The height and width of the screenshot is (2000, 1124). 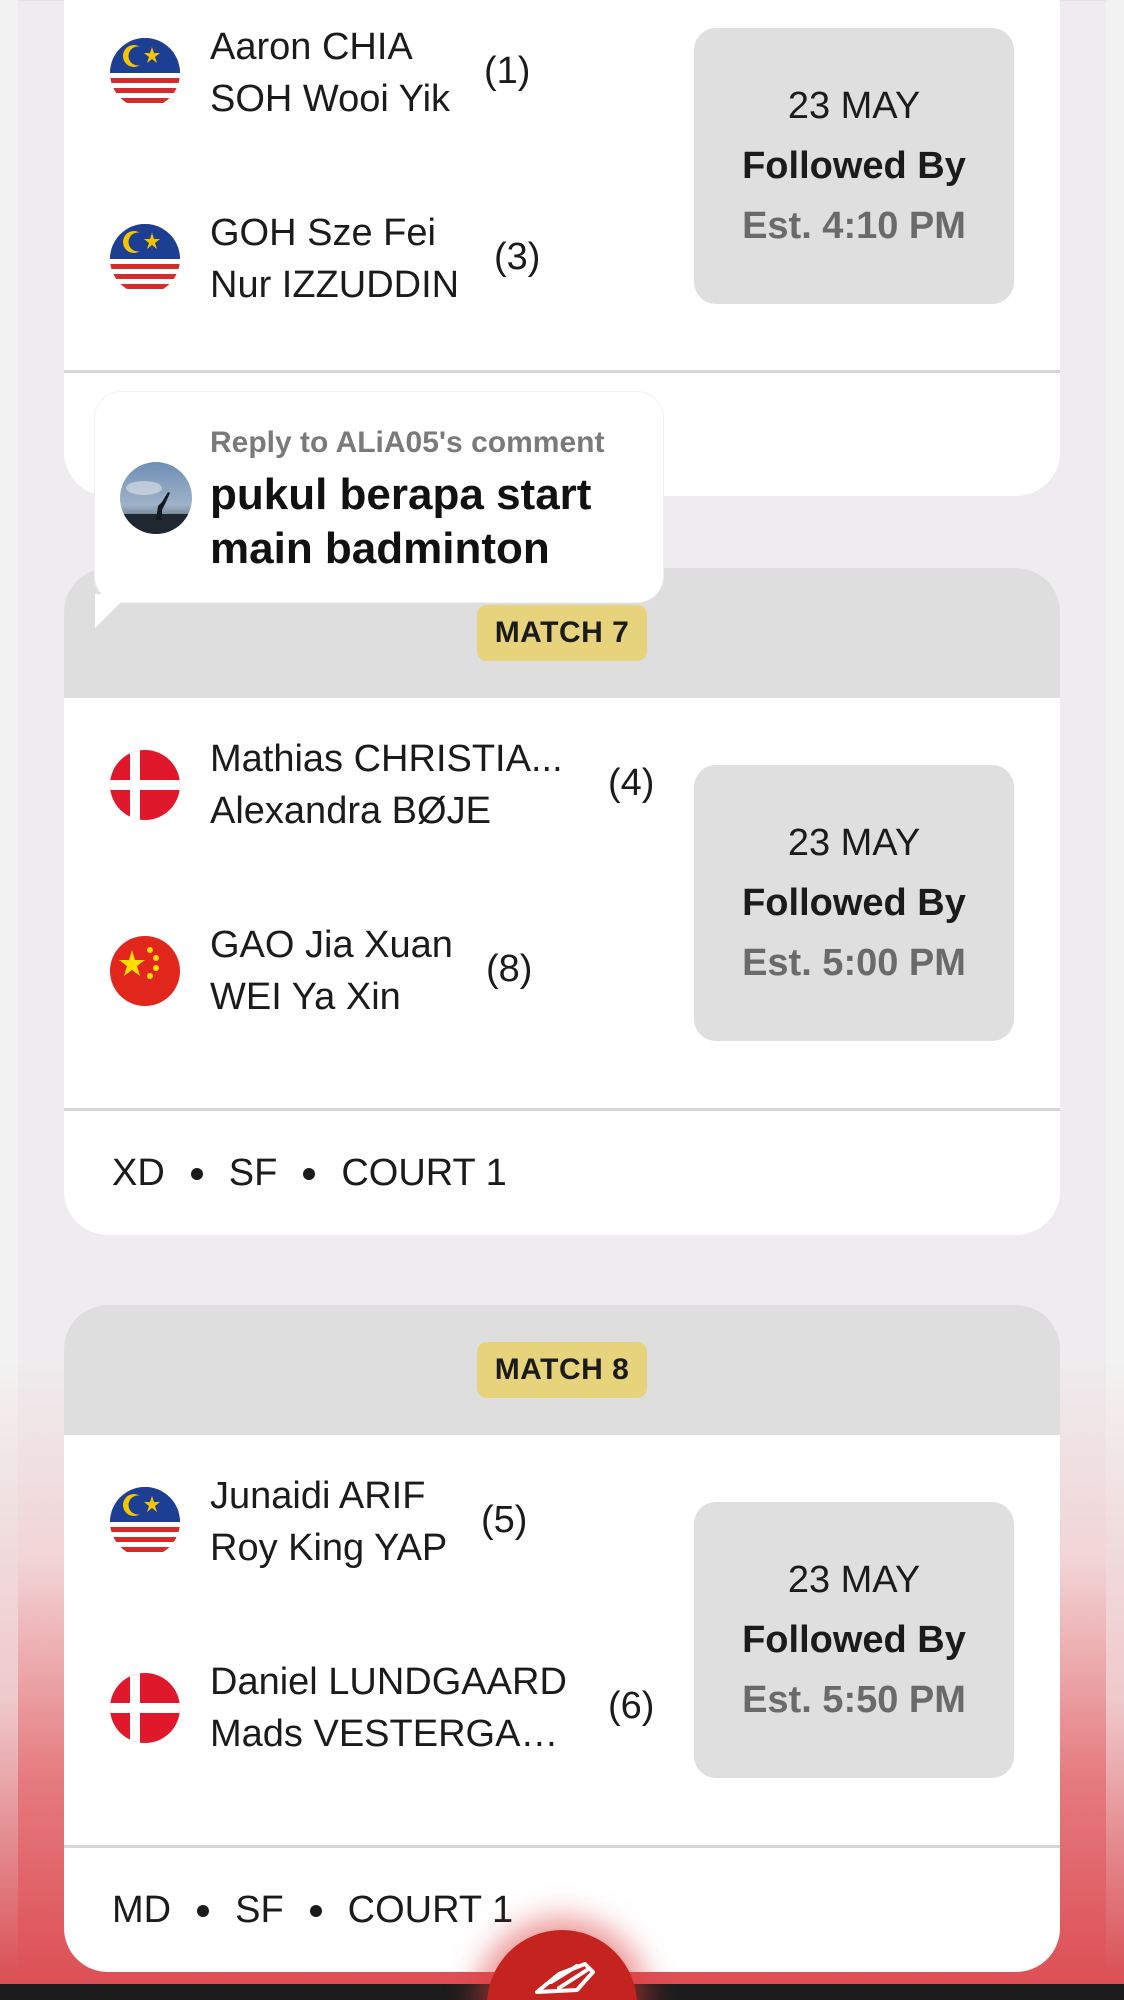 What do you see at coordinates (631, 783) in the screenshot?
I see `seed-label: (4)` at bounding box center [631, 783].